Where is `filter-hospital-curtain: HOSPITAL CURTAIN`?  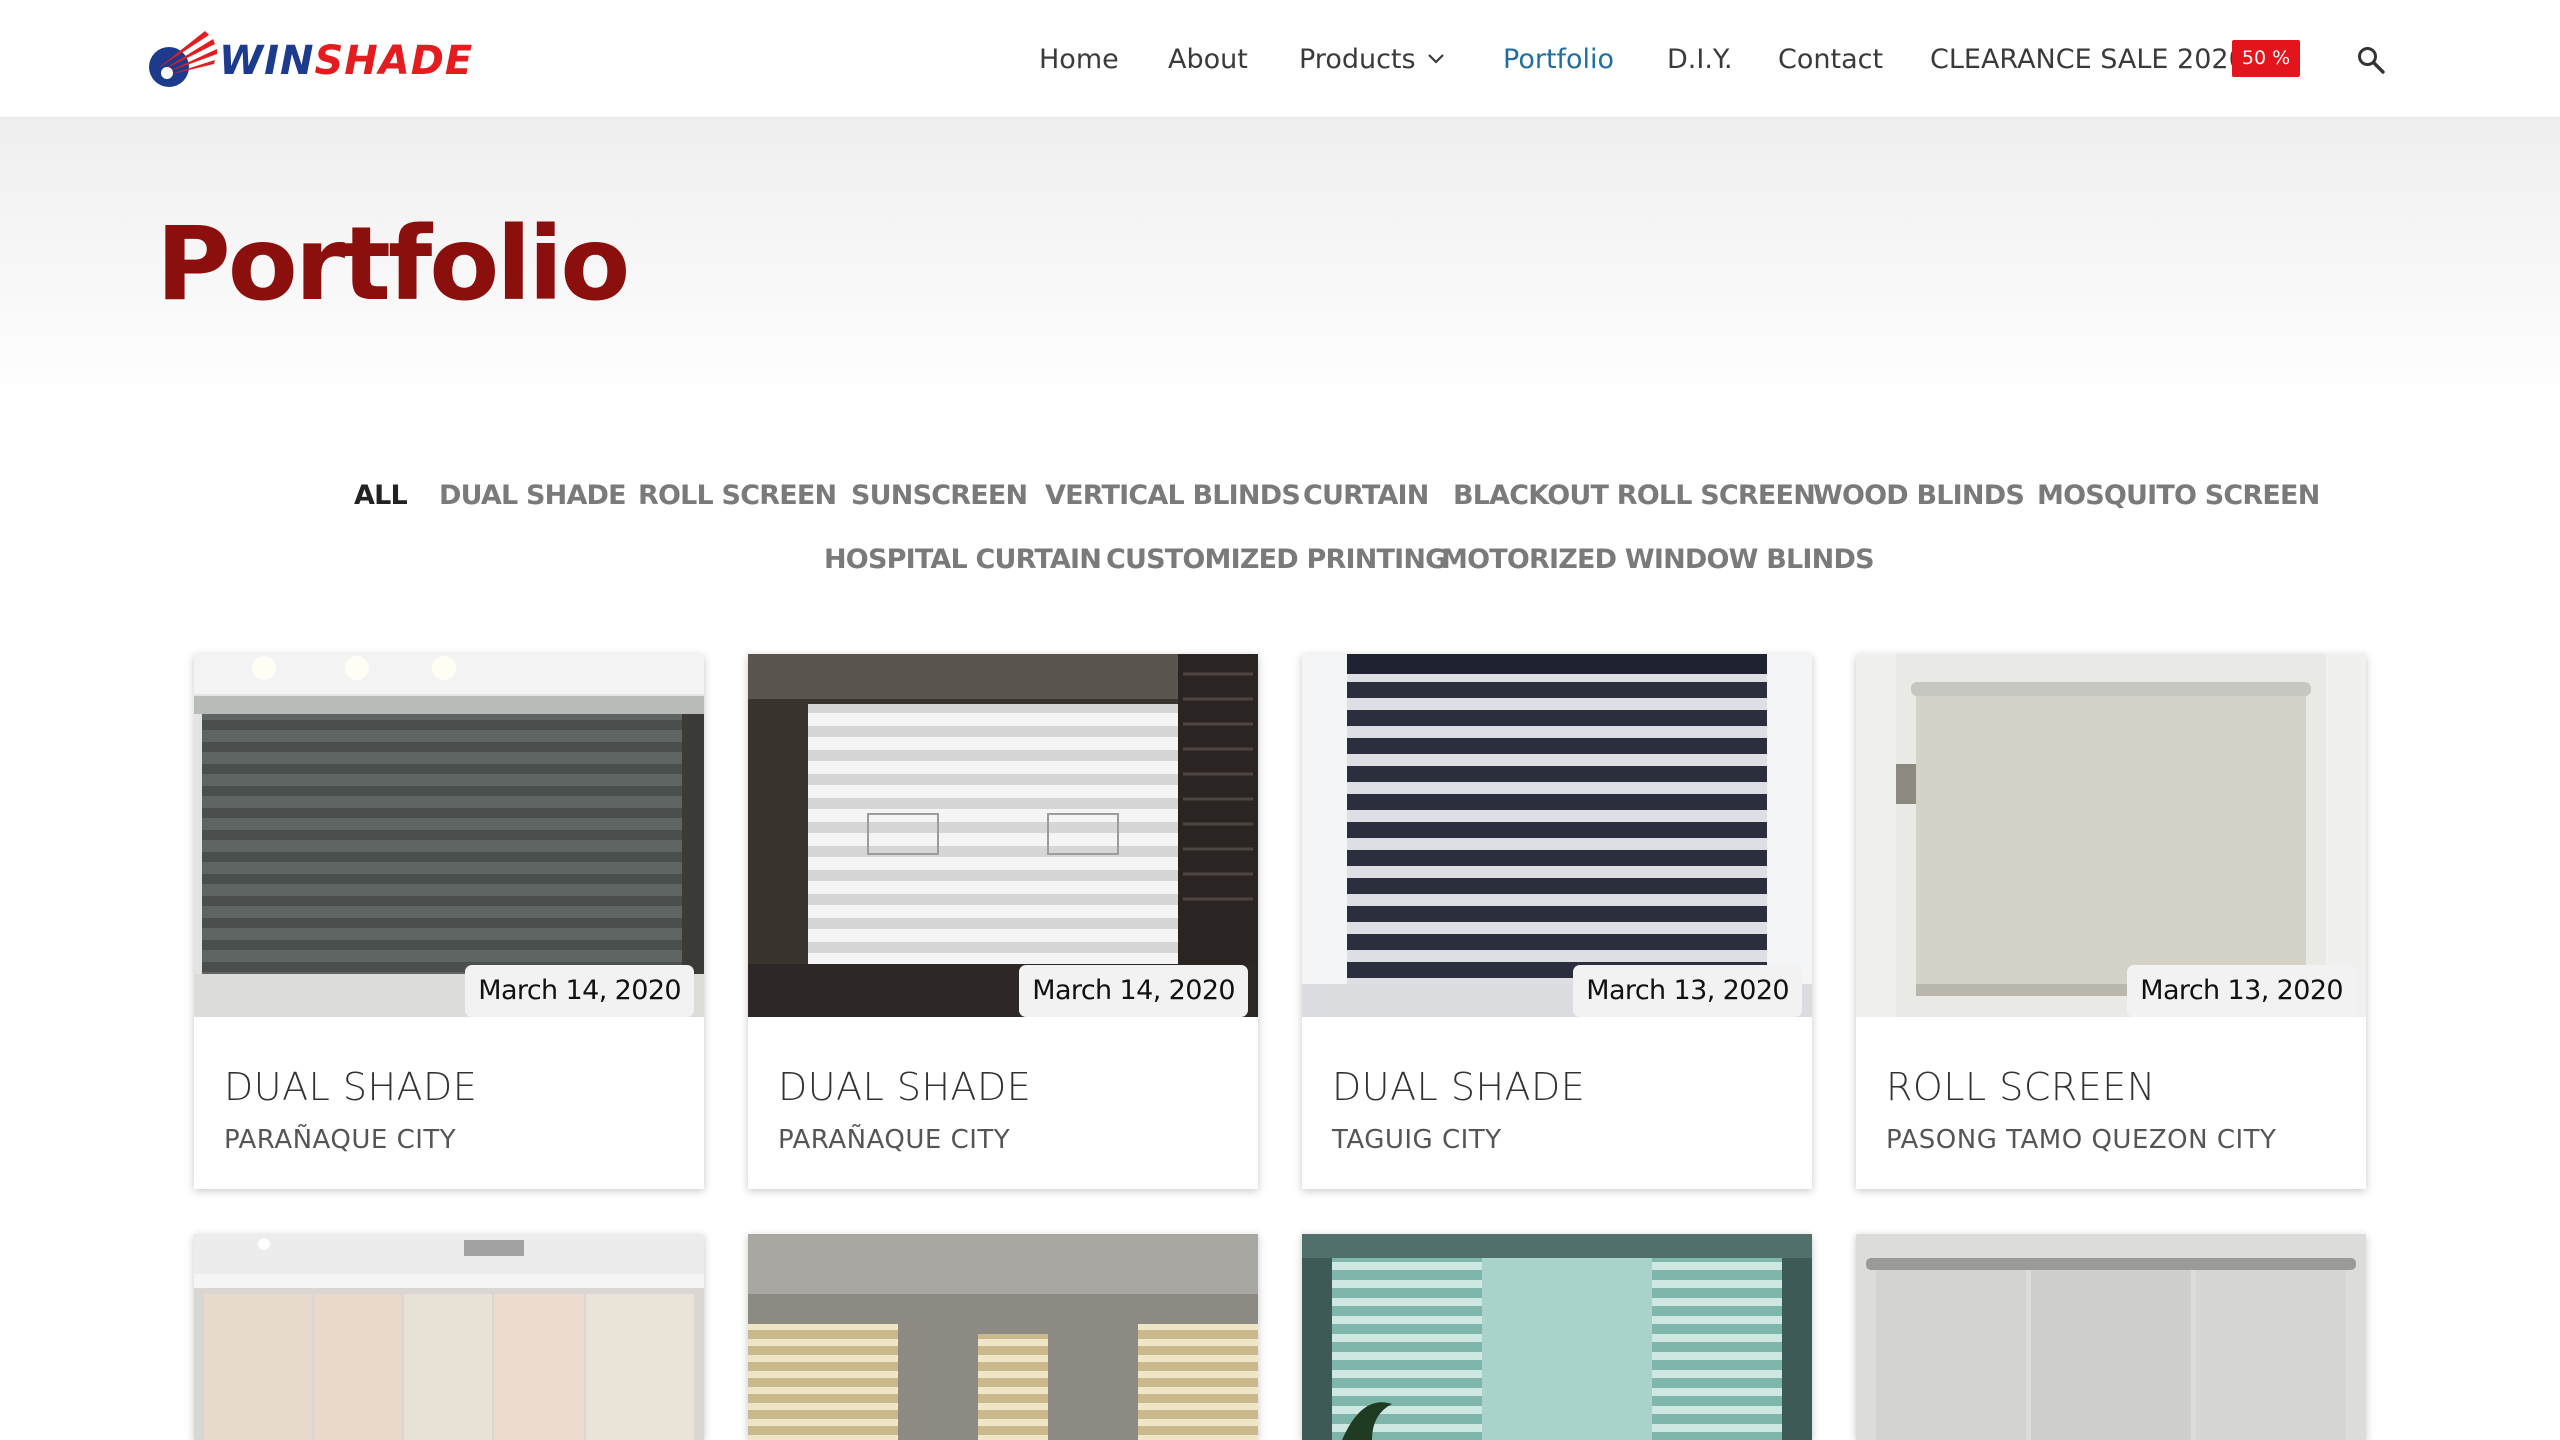 filter-hospital-curtain: HOSPITAL CURTAIN is located at coordinates (963, 560).